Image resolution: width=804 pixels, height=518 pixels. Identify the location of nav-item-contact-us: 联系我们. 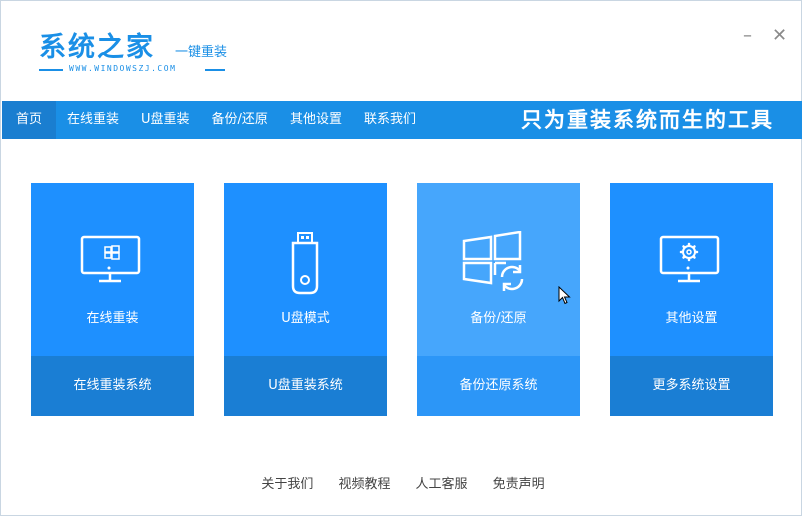
(390, 120).